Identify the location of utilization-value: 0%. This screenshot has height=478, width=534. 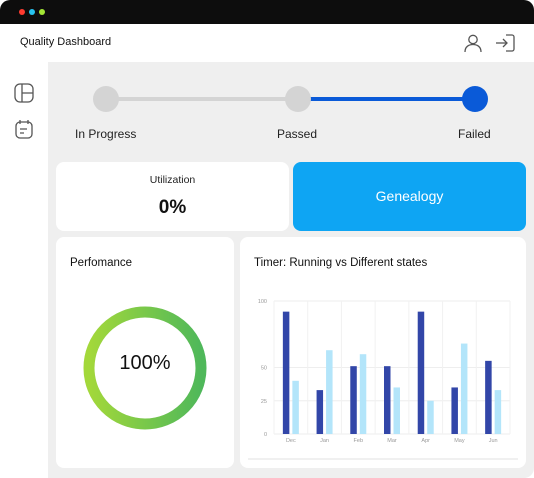
(172, 207).